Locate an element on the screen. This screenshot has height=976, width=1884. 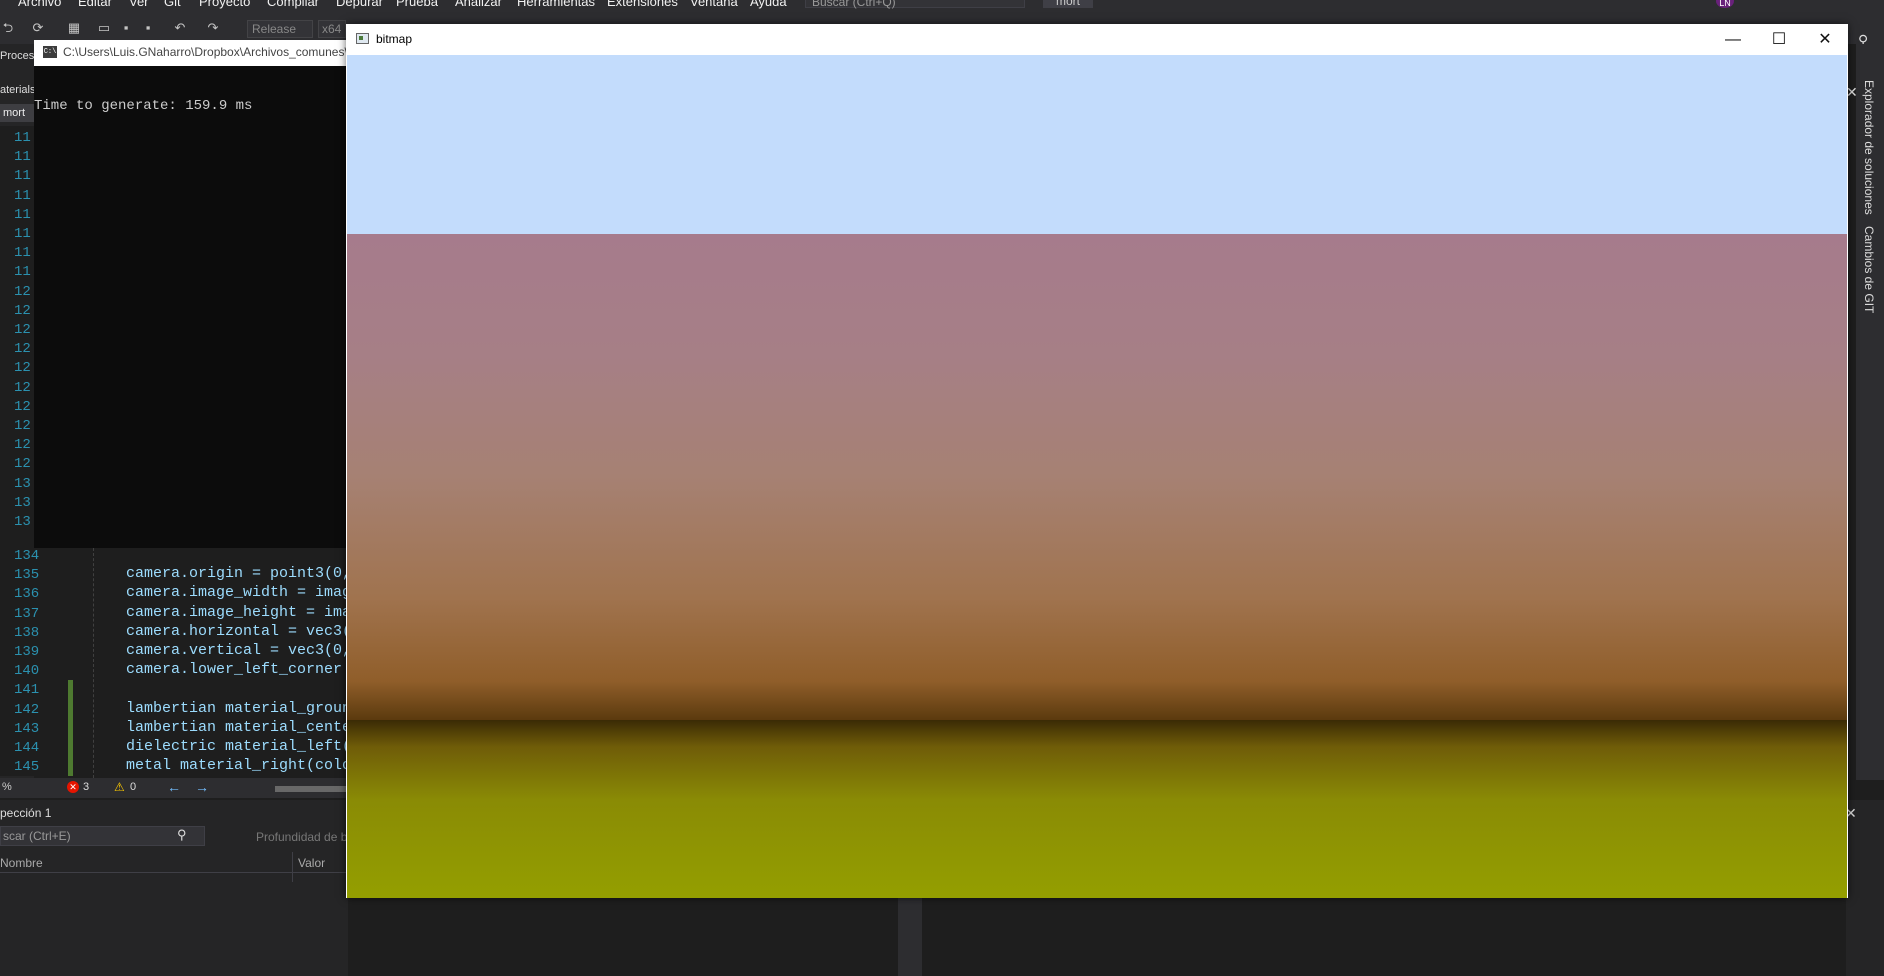
inspect-panel-title: pección 1 is located at coordinates (25, 813).